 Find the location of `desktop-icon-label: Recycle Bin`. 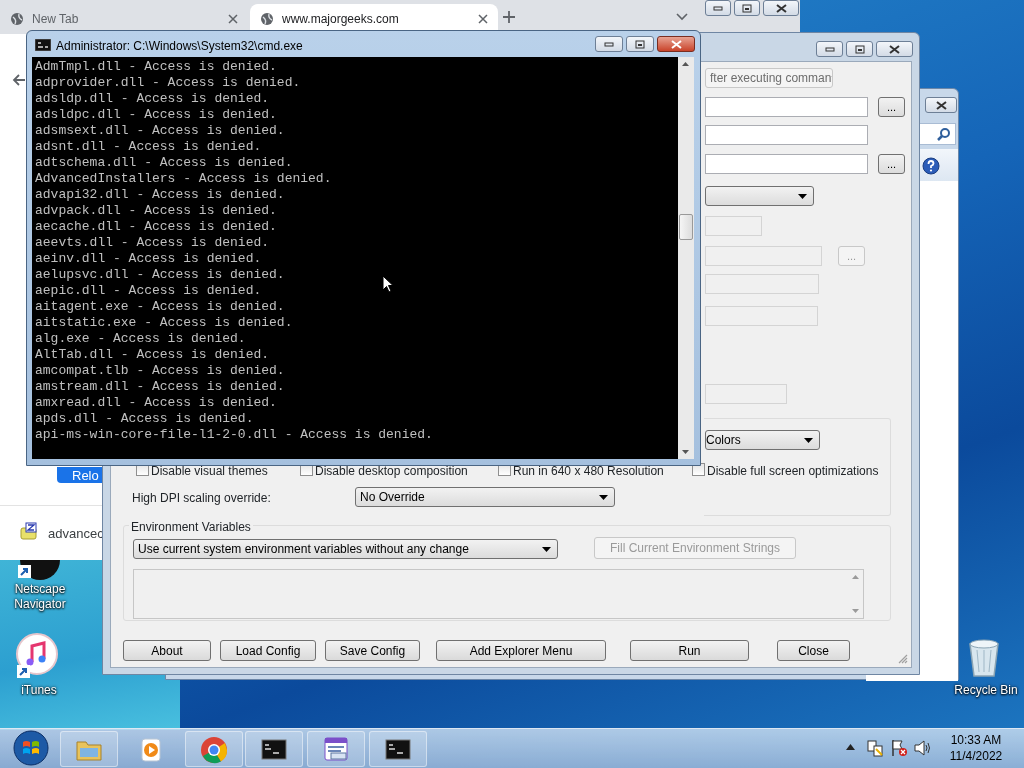

desktop-icon-label: Recycle Bin is located at coordinates (986, 690).